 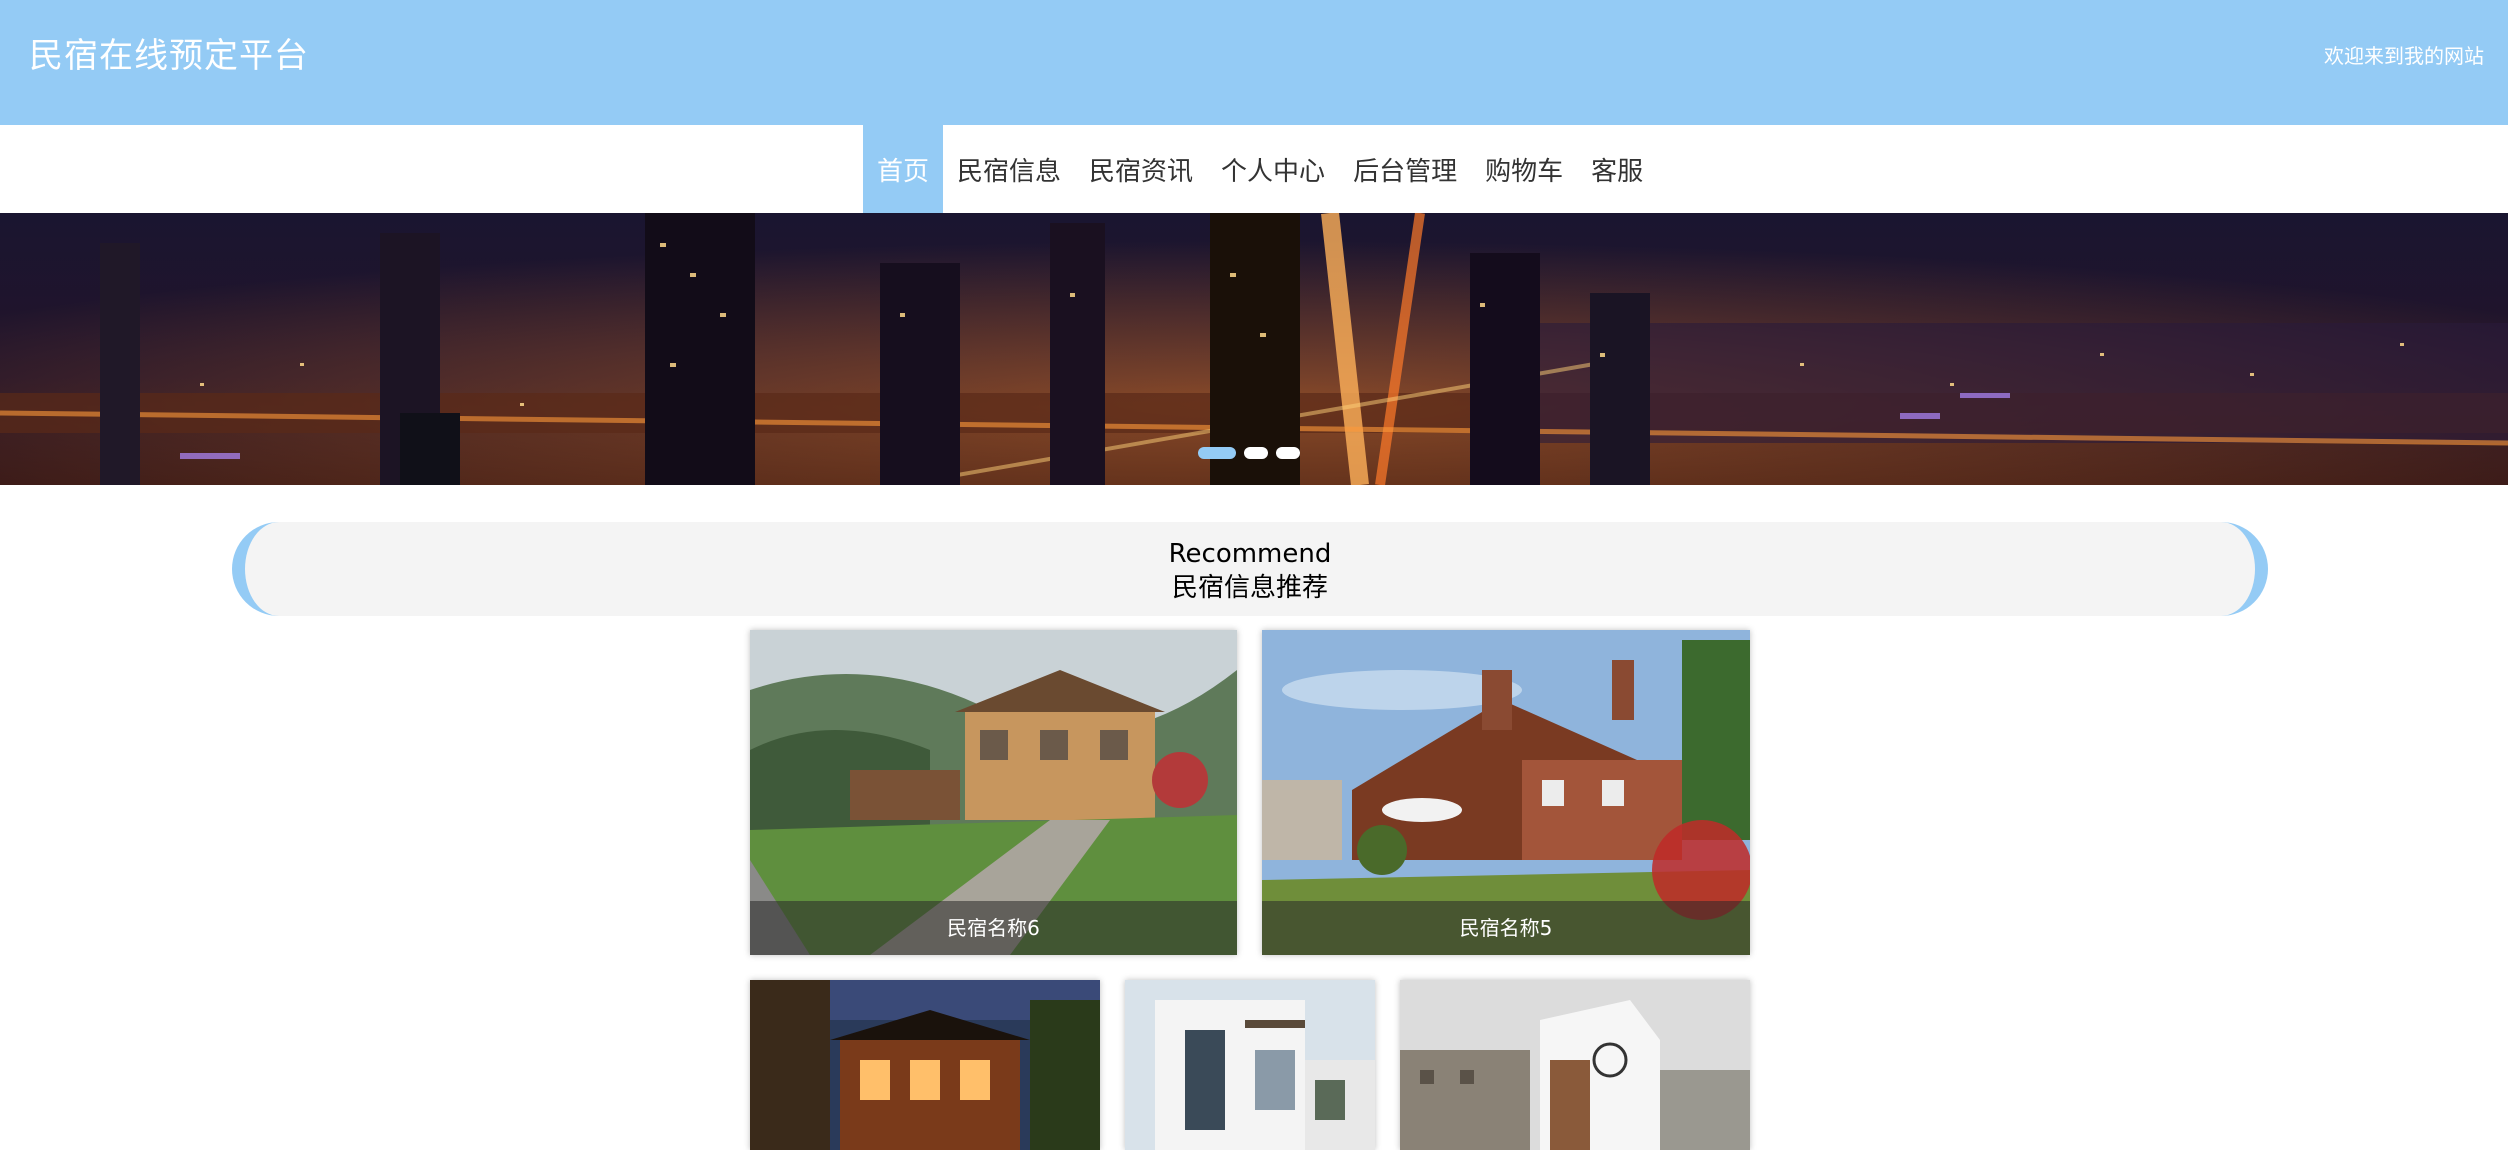 I want to click on nav-list: 首页 民宿信息 民宿资讯 个人中心 后台管理 购物车 客服, so click(x=1260, y=169).